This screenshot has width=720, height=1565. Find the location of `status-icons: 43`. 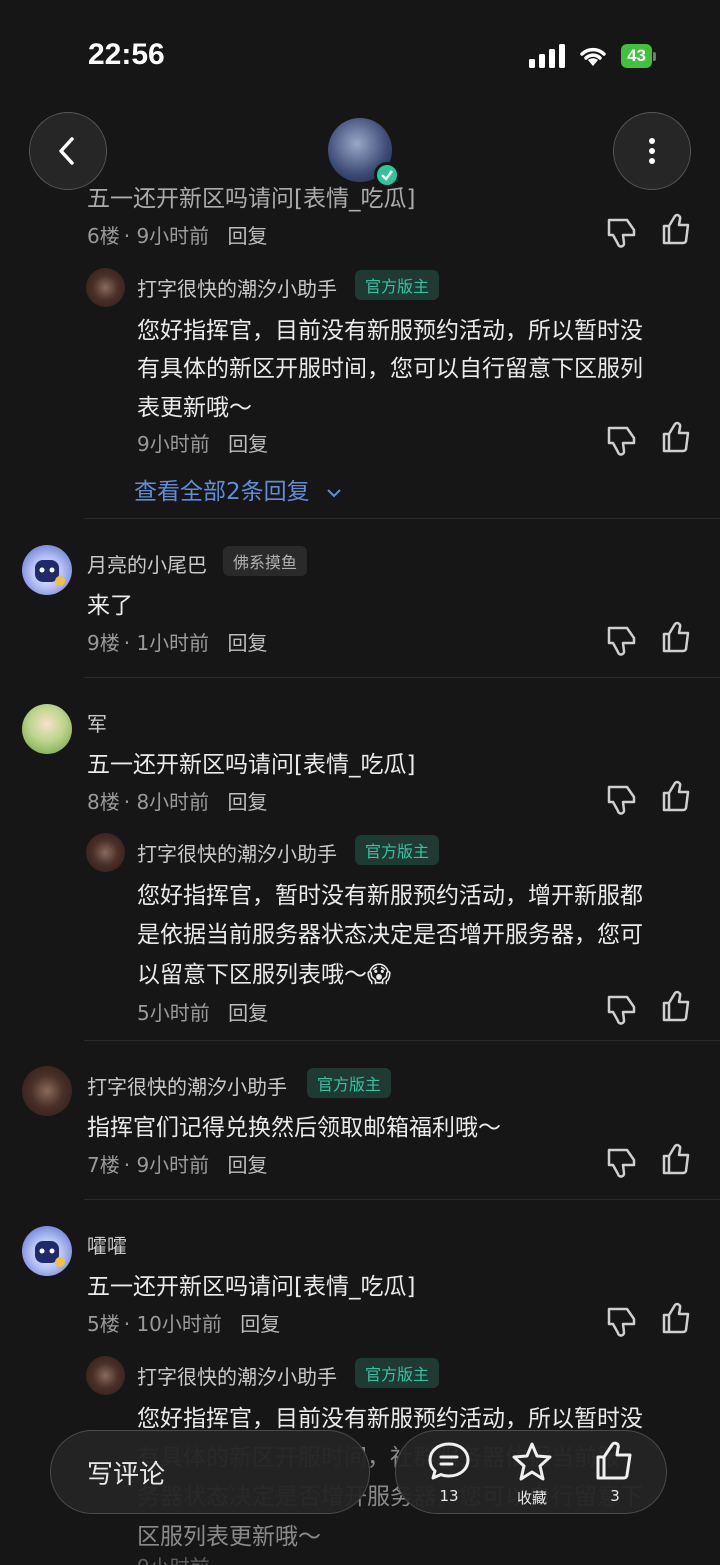

status-icons: 43 is located at coordinates (592, 56).